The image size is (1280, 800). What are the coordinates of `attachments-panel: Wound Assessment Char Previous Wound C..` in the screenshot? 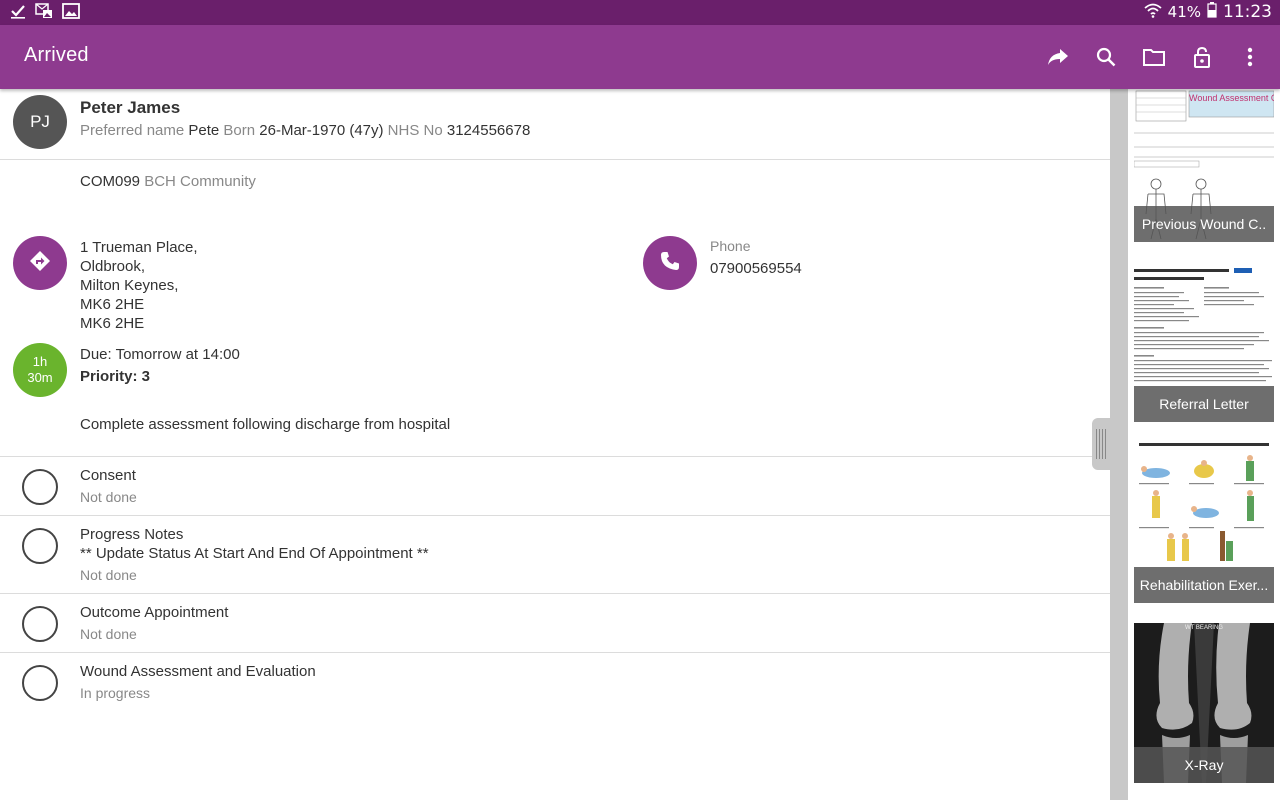 It's located at (1204, 444).